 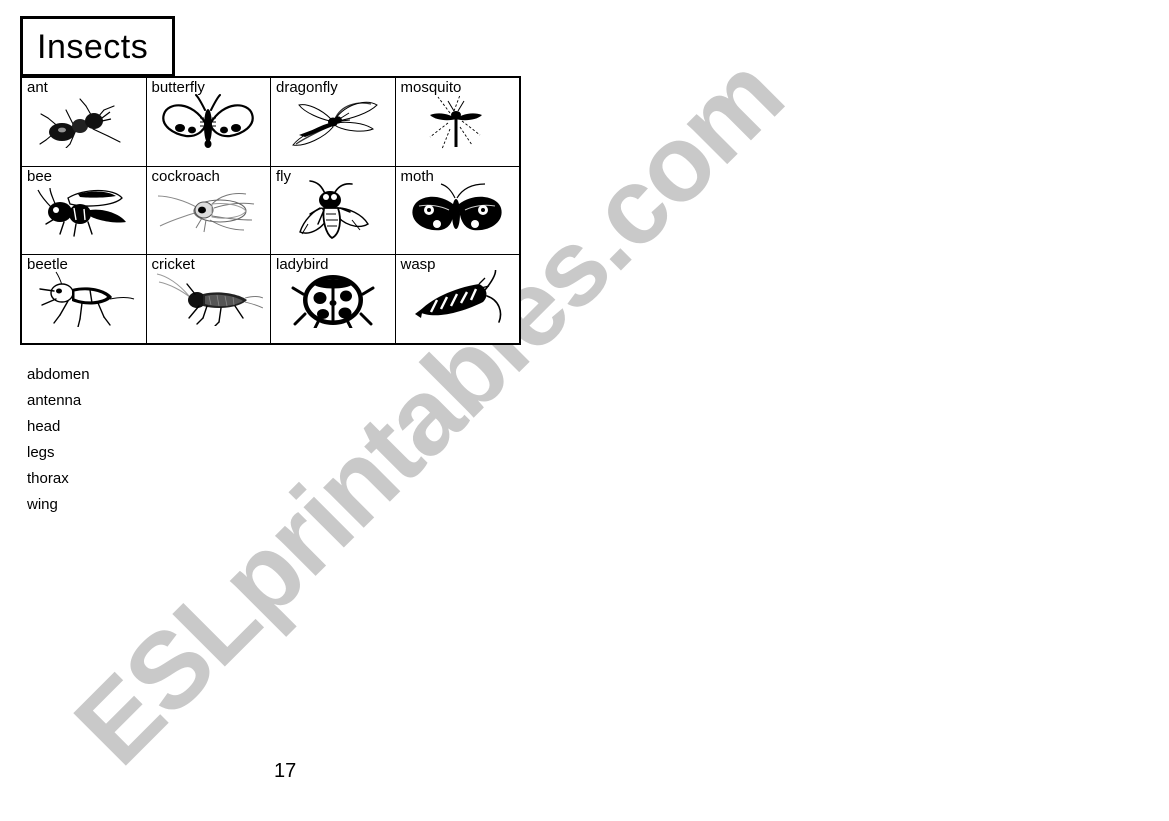 I want to click on list-item: abdomen, so click(x=58, y=374).